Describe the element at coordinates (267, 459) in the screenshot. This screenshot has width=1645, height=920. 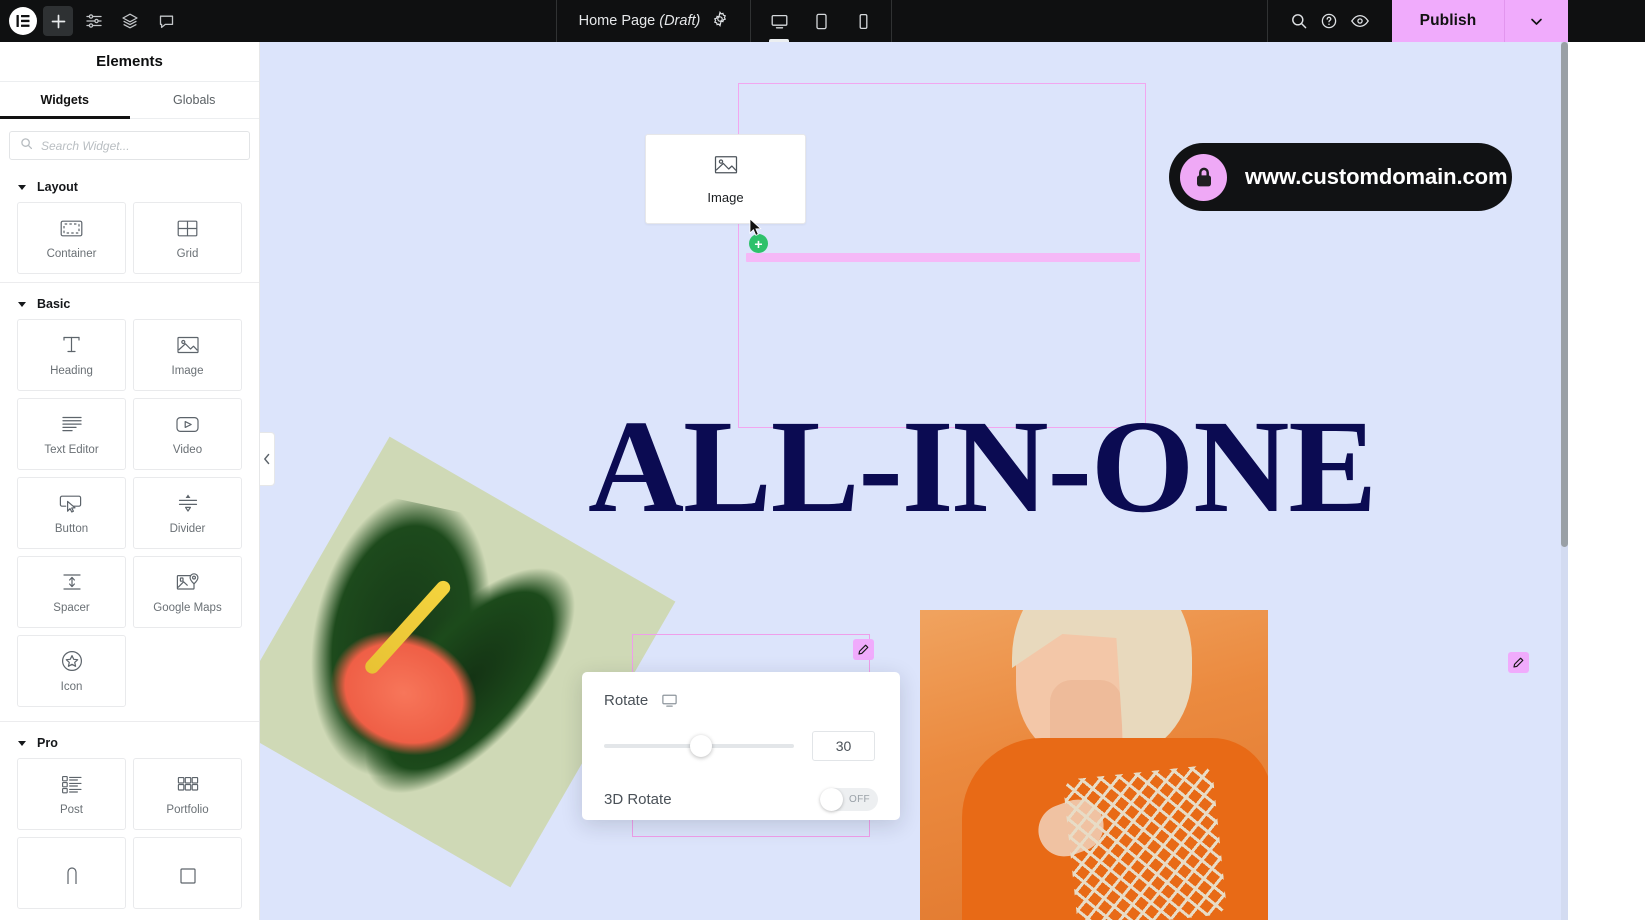
I see `panel-collapse-button` at that location.